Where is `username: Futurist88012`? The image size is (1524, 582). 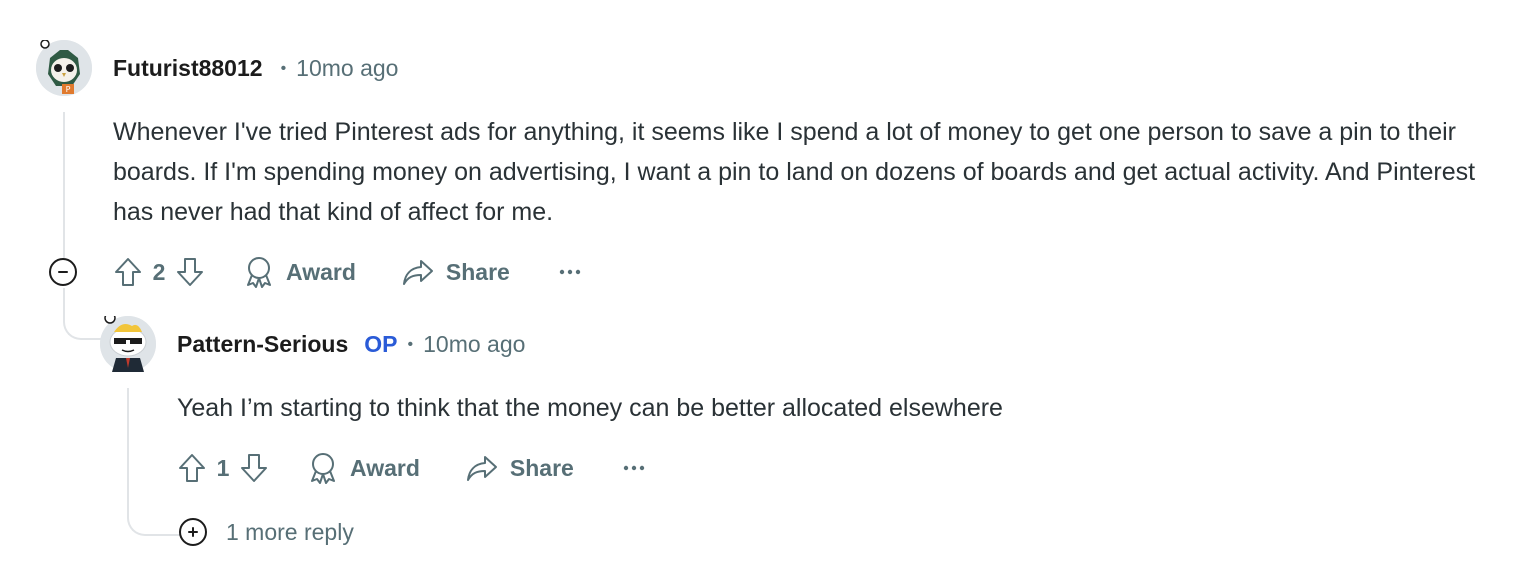
username: Futurist88012 is located at coordinates (188, 68).